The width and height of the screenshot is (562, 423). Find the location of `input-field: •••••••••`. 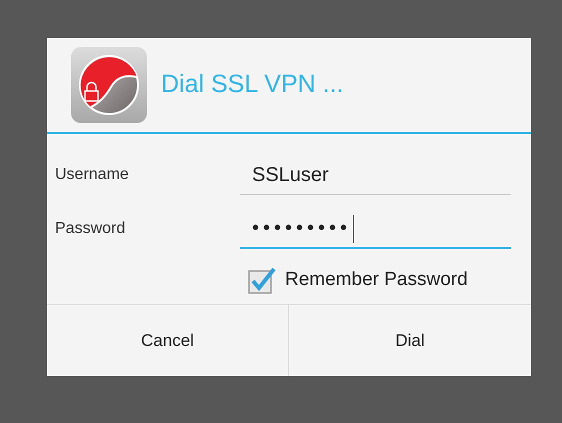

input-field: ••••••••• is located at coordinates (375, 229).